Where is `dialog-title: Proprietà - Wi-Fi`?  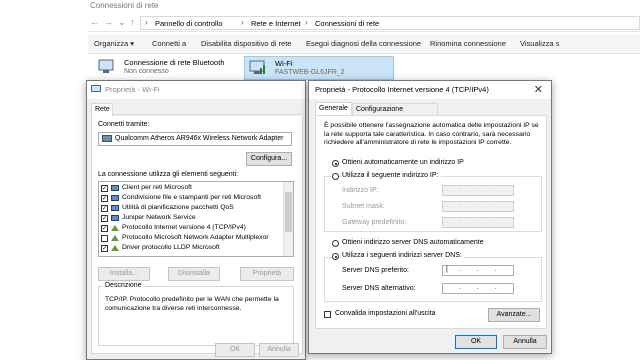
dialog-title: Proprietà - Wi-Fi is located at coordinates (132, 89).